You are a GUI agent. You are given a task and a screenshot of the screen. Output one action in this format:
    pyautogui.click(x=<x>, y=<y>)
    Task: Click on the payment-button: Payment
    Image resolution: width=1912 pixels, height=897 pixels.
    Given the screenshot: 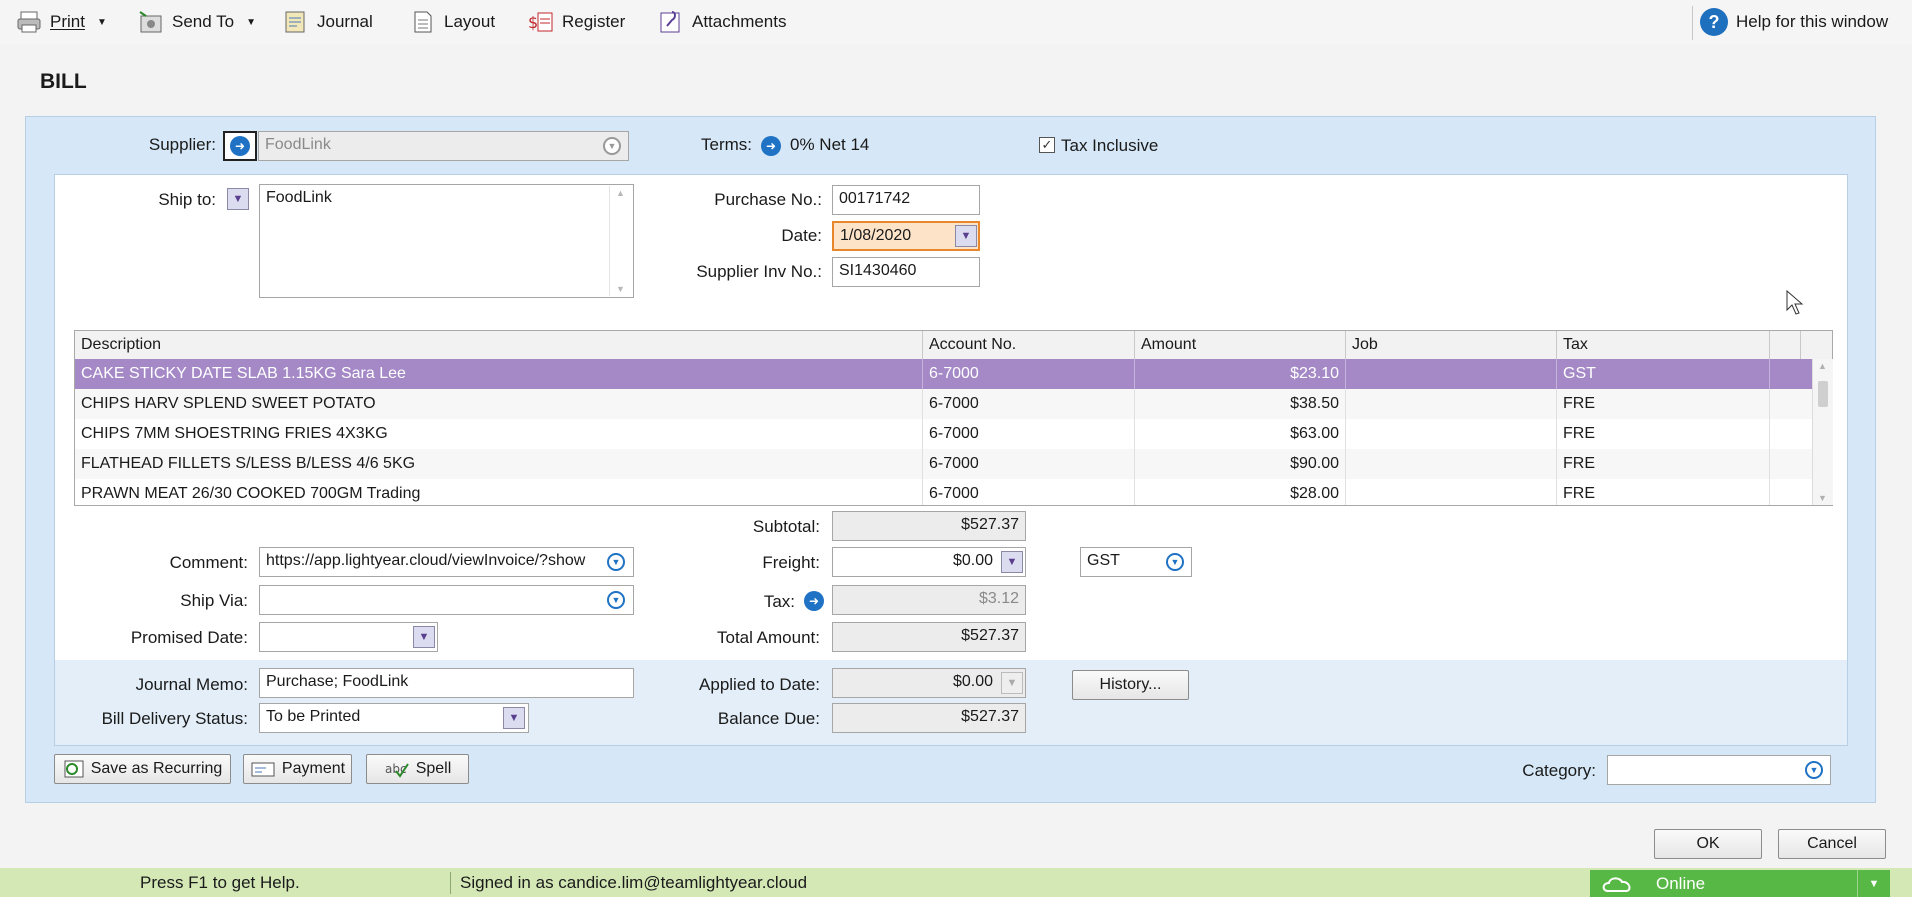 What is the action you would take?
    pyautogui.click(x=297, y=769)
    